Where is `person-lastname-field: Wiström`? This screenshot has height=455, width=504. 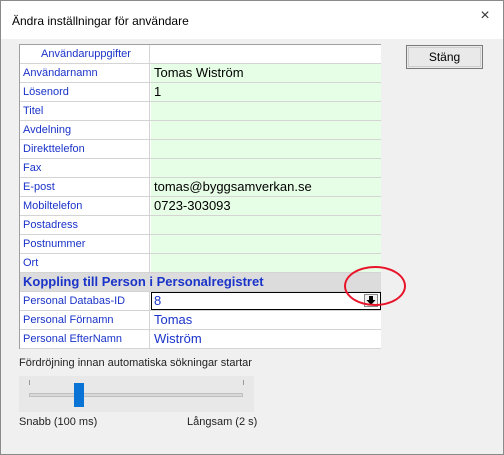
person-lastname-field: Wiström is located at coordinates (266, 339).